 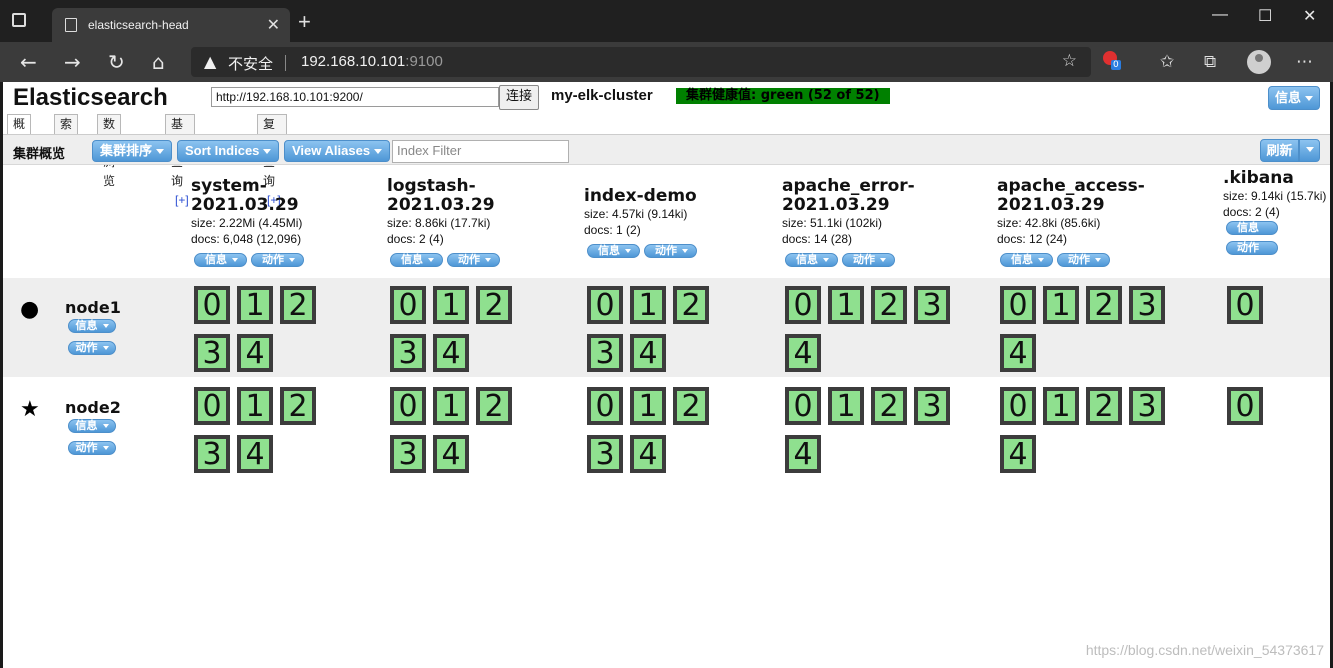 What do you see at coordinates (228, 151) in the screenshot?
I see `sort-indices-button: Sort Indices` at bounding box center [228, 151].